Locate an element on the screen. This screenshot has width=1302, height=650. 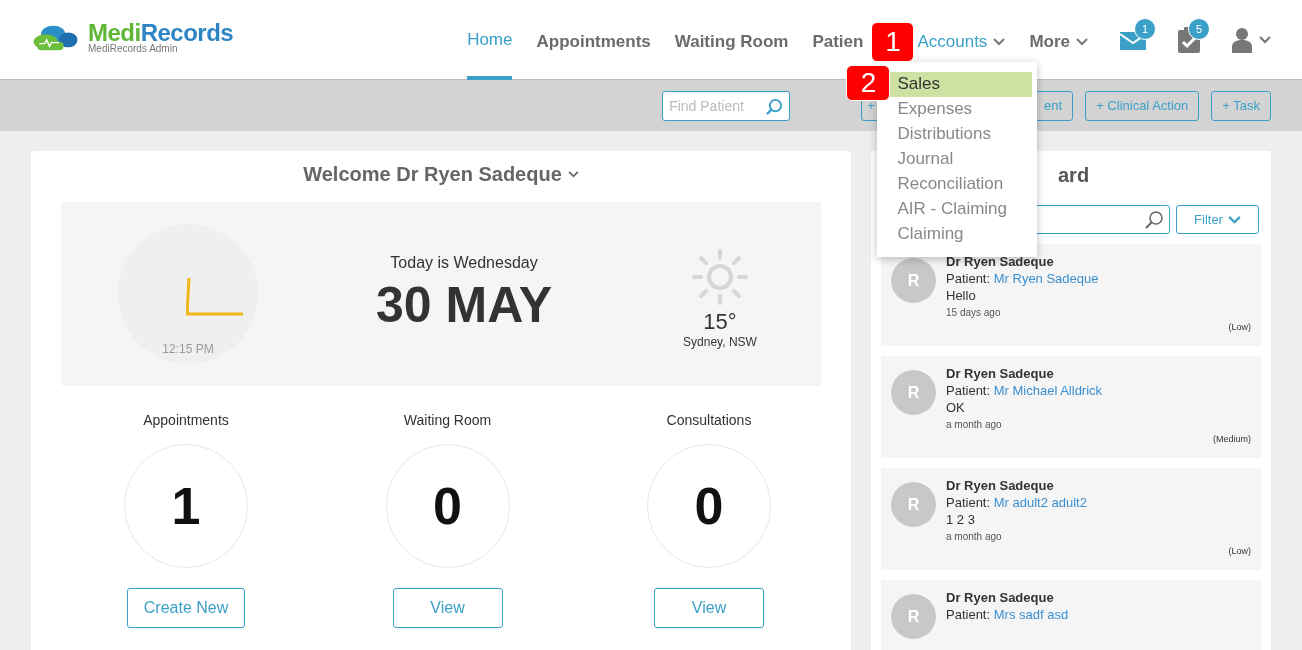
callout-marker: 1 is located at coordinates (893, 41).